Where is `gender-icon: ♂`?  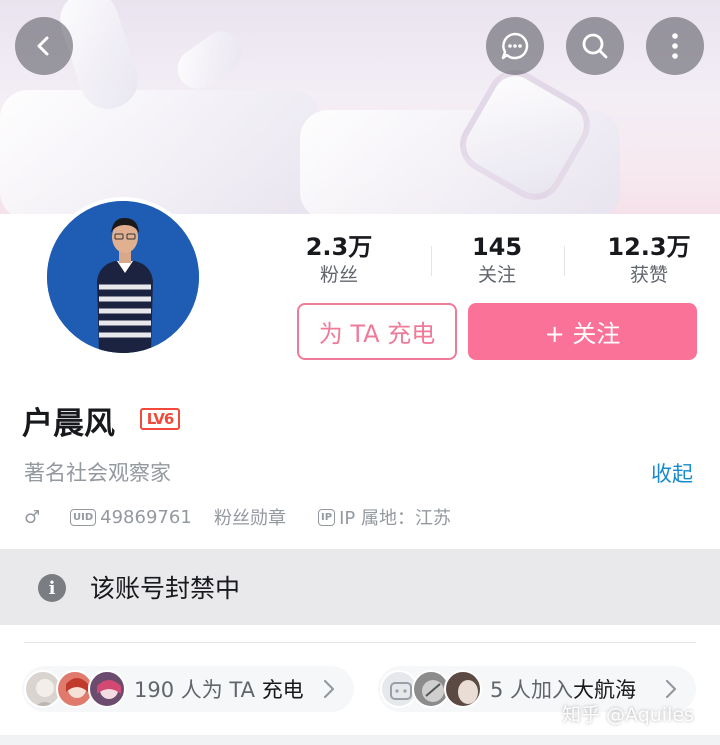
gender-icon: ♂ is located at coordinates (32, 517).